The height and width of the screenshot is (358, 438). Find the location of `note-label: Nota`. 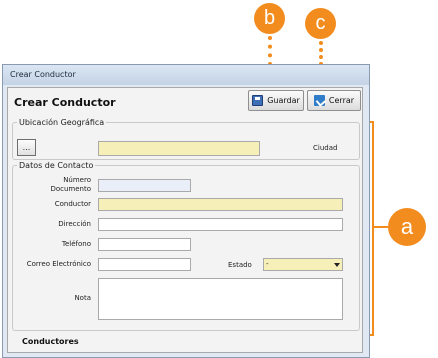

note-label: Nota is located at coordinates (82, 298).